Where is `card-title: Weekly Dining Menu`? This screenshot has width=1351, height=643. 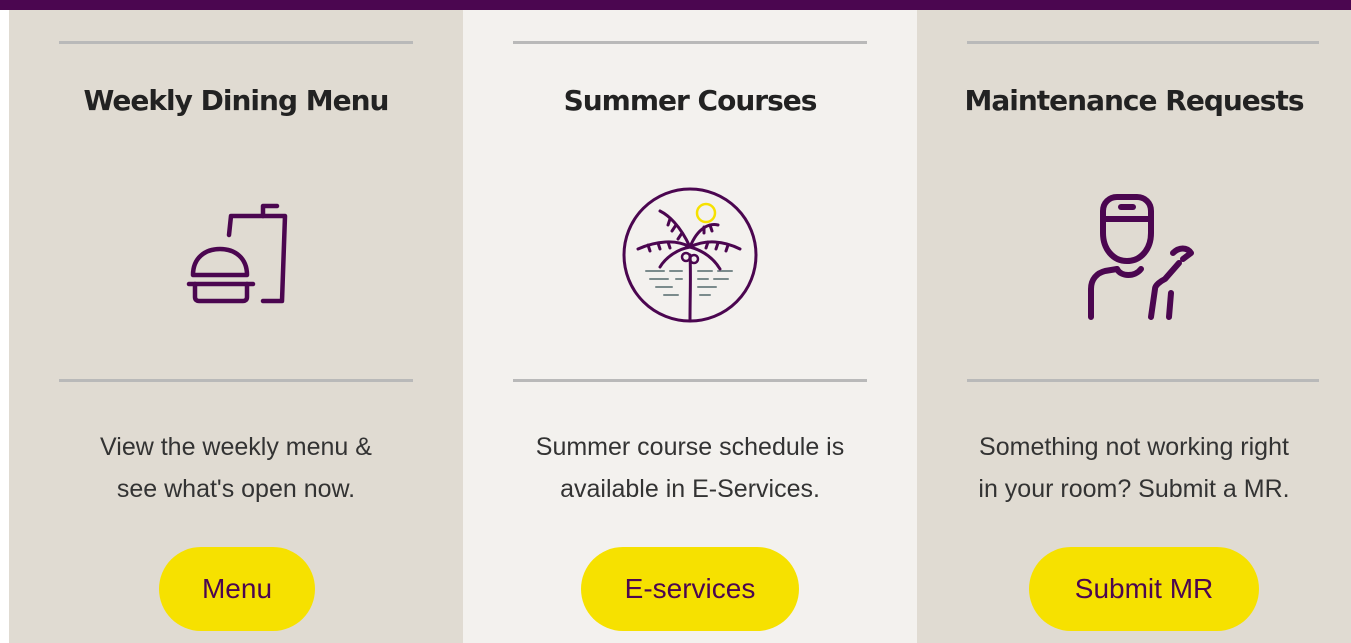 card-title: Weekly Dining Menu is located at coordinates (236, 100).